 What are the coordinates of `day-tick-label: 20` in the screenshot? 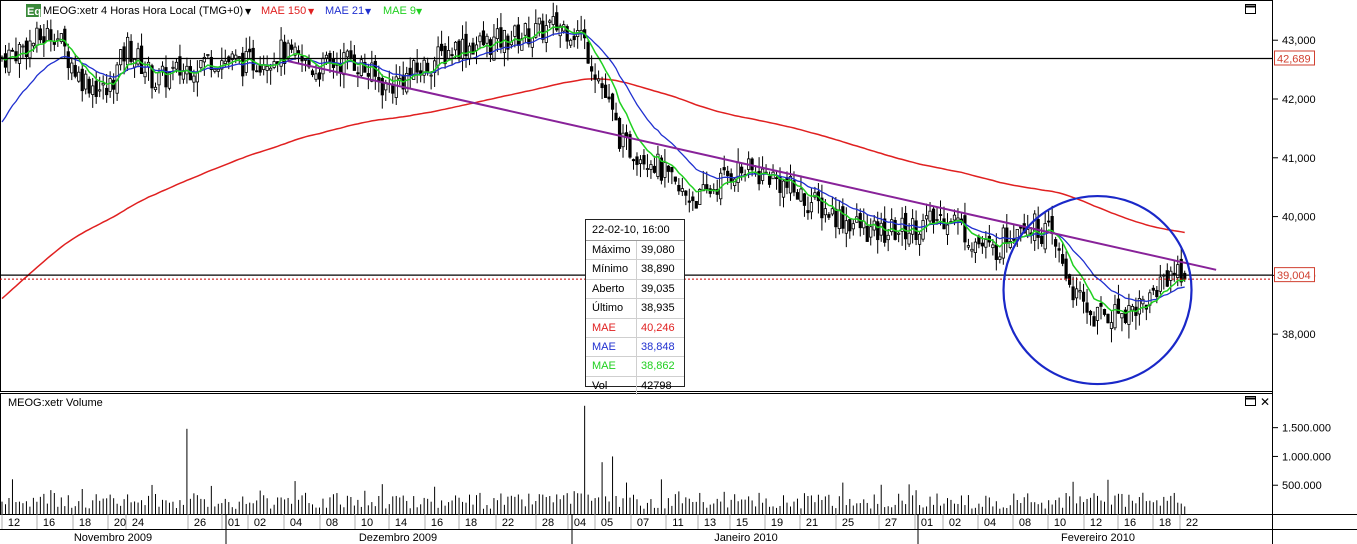 It's located at (120, 523).